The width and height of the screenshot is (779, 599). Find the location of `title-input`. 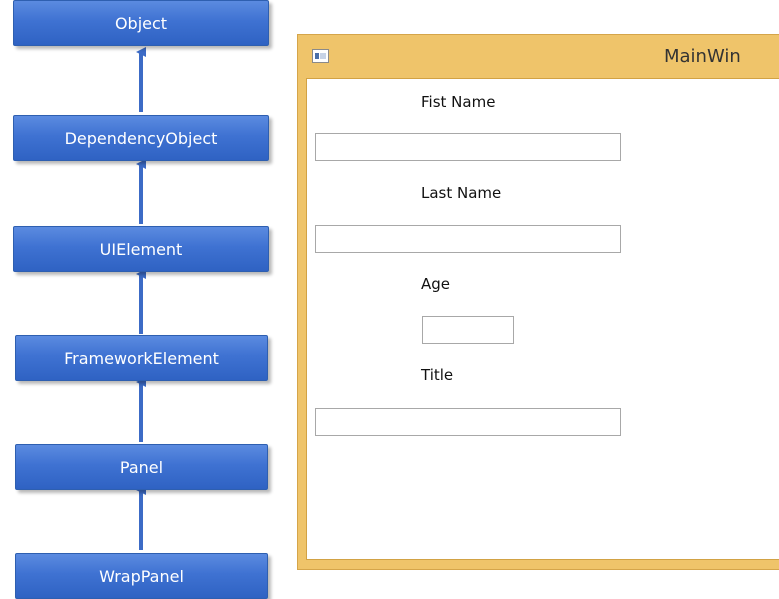

title-input is located at coordinates (468, 422).